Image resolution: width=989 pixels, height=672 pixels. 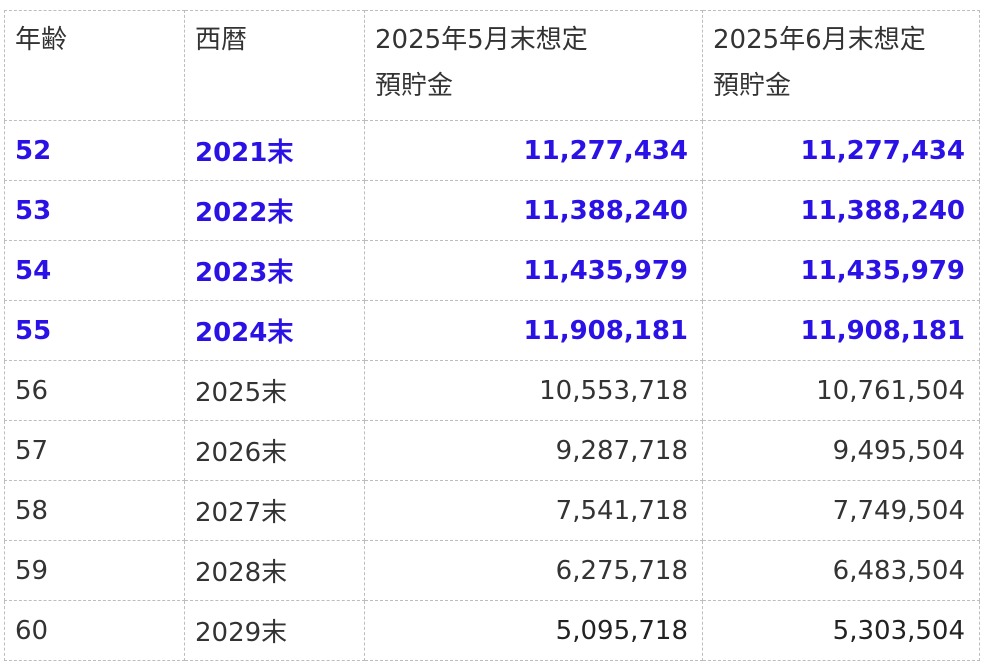 I want to click on cell-jun-savings: 11,908,181, so click(x=841, y=330).